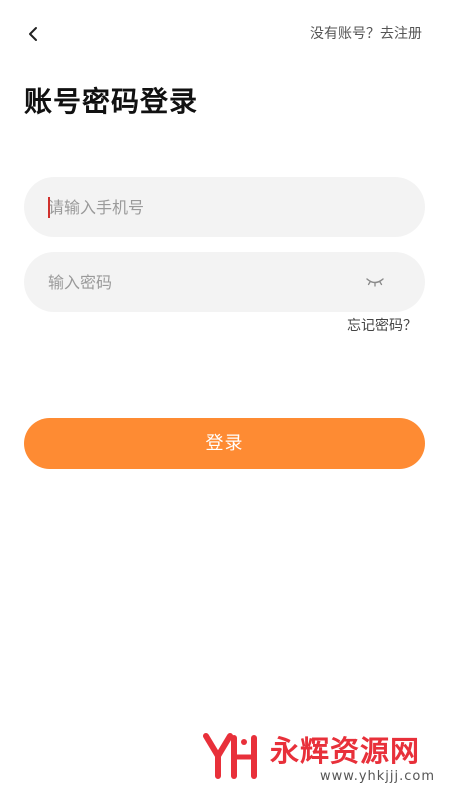 Image resolution: width=450 pixels, height=792 pixels. What do you see at coordinates (225, 35) in the screenshot?
I see `top-bar: 没有账号？去注册` at bounding box center [225, 35].